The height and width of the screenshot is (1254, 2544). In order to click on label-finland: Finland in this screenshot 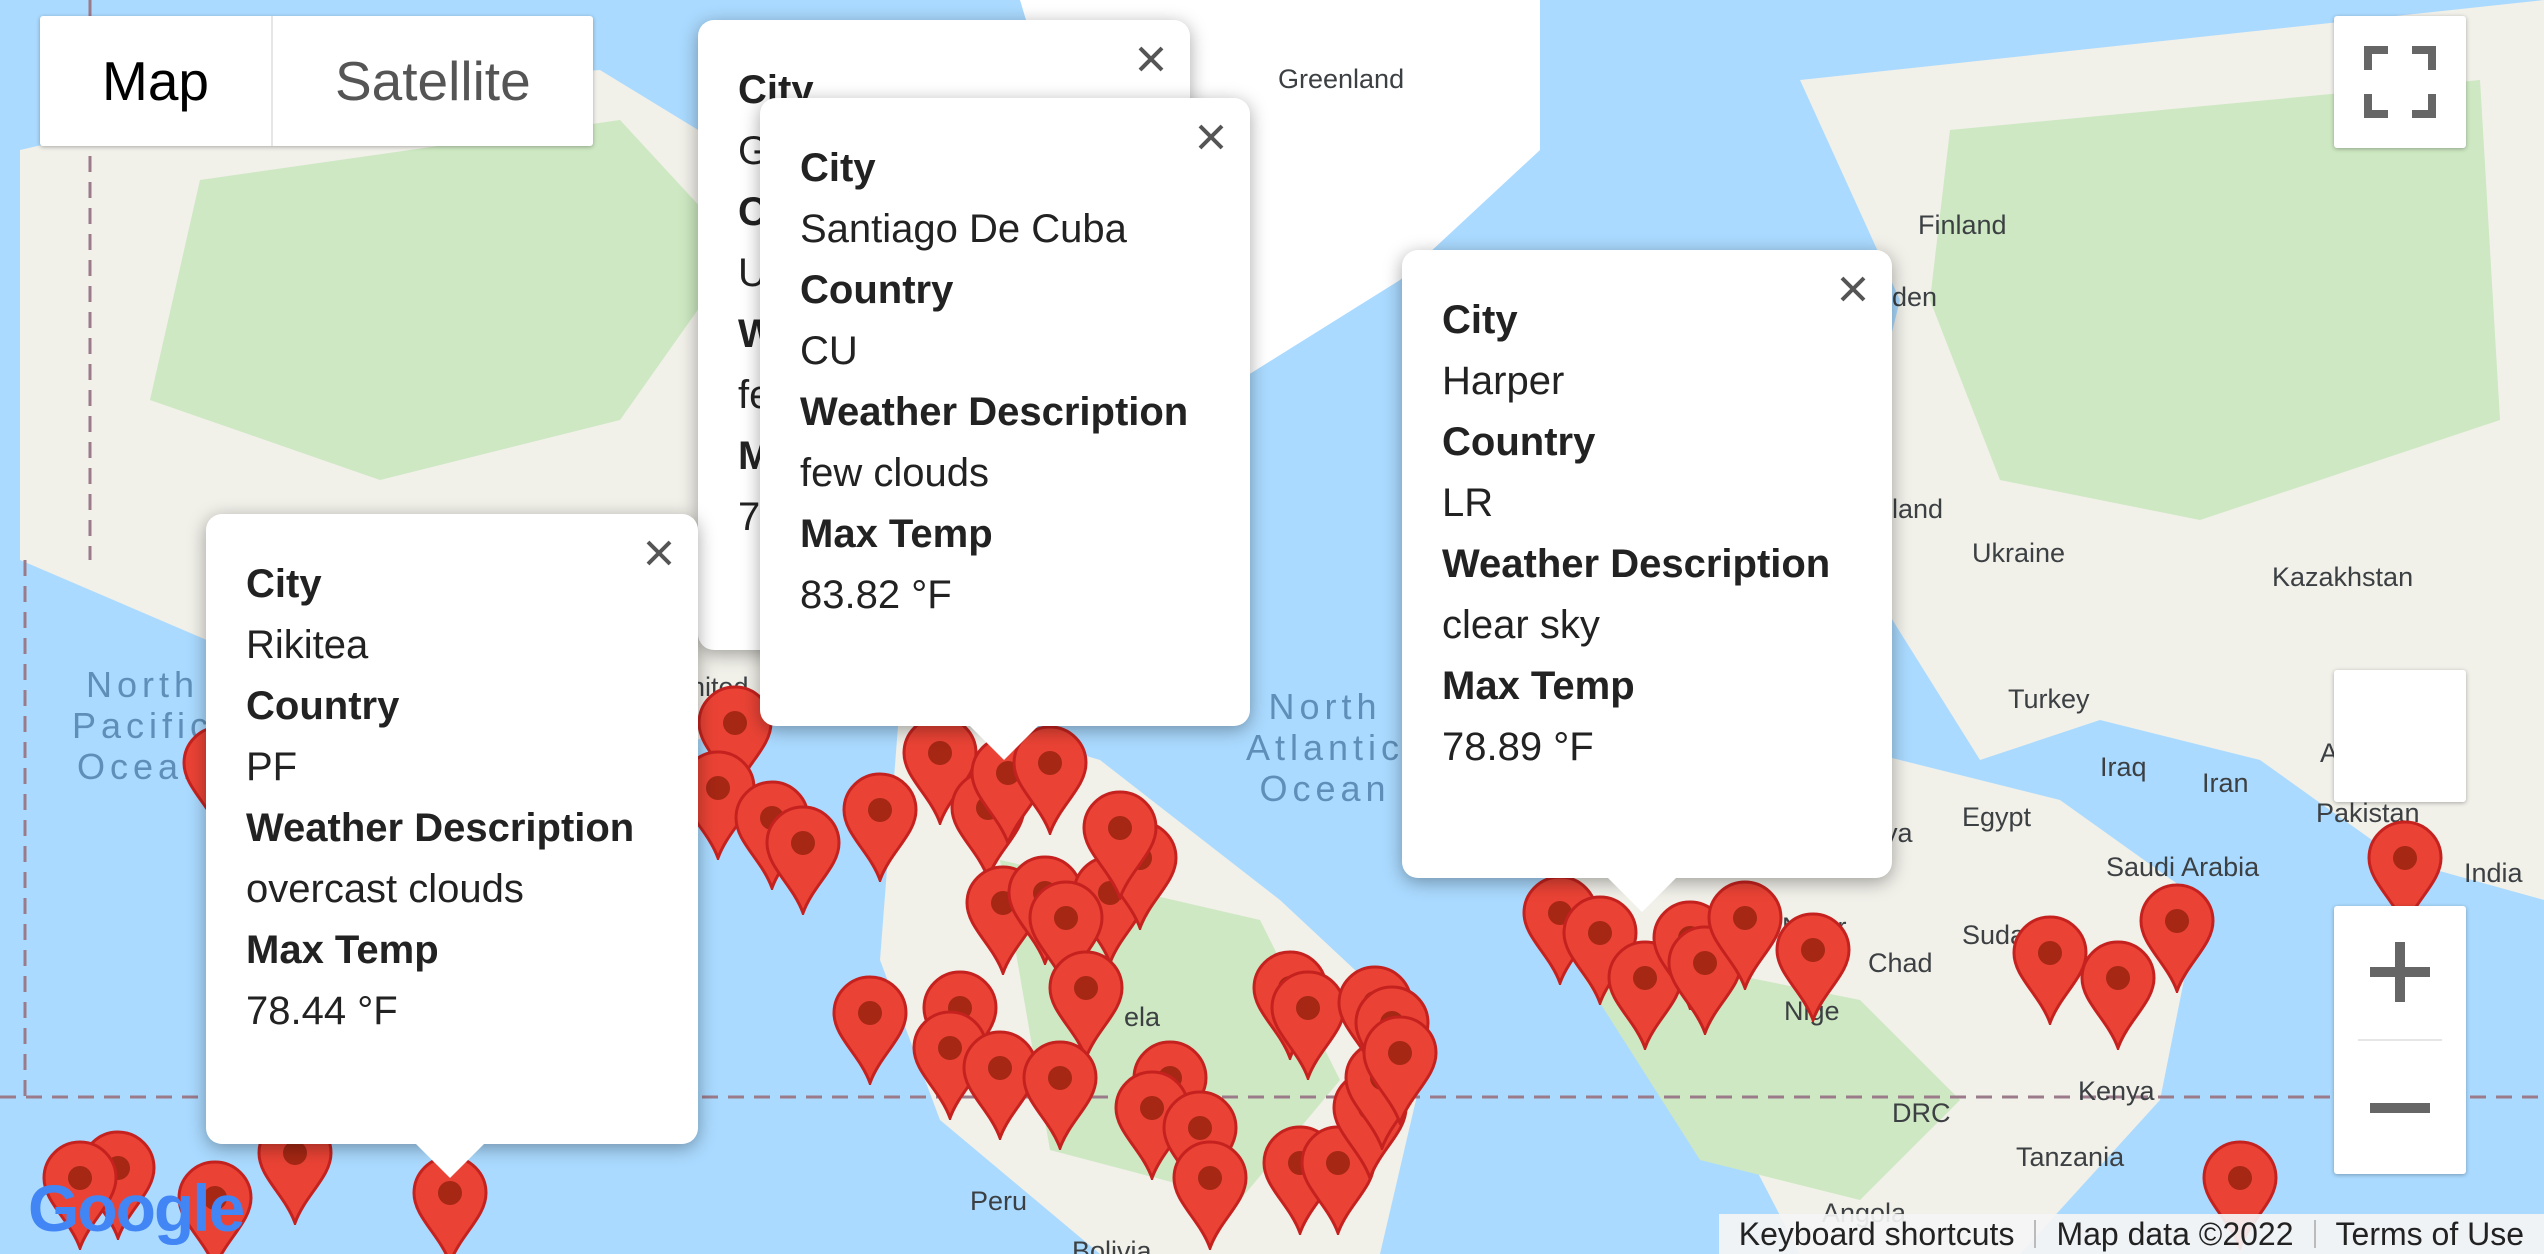, I will do `click(1962, 225)`.